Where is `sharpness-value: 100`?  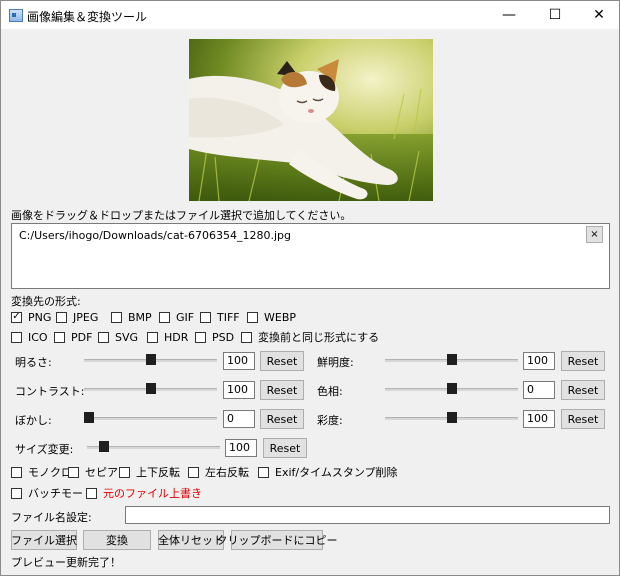
sharpness-value: 100 is located at coordinates (539, 361).